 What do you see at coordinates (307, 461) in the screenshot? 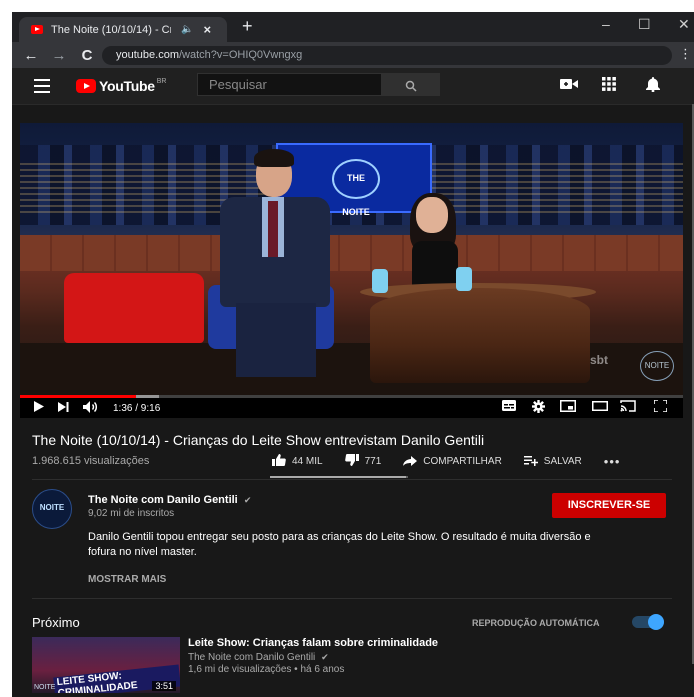
I see `like-count: 44 MIL` at bounding box center [307, 461].